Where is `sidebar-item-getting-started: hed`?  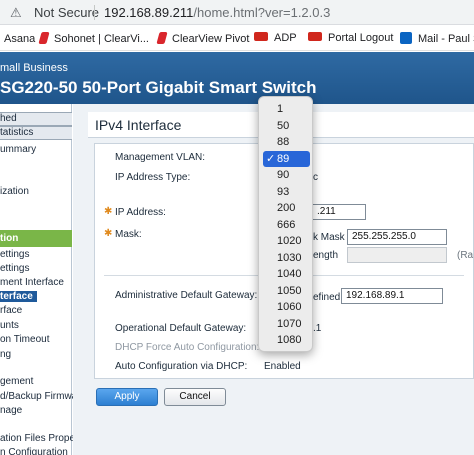 sidebar-item-getting-started: hed is located at coordinates (36, 119).